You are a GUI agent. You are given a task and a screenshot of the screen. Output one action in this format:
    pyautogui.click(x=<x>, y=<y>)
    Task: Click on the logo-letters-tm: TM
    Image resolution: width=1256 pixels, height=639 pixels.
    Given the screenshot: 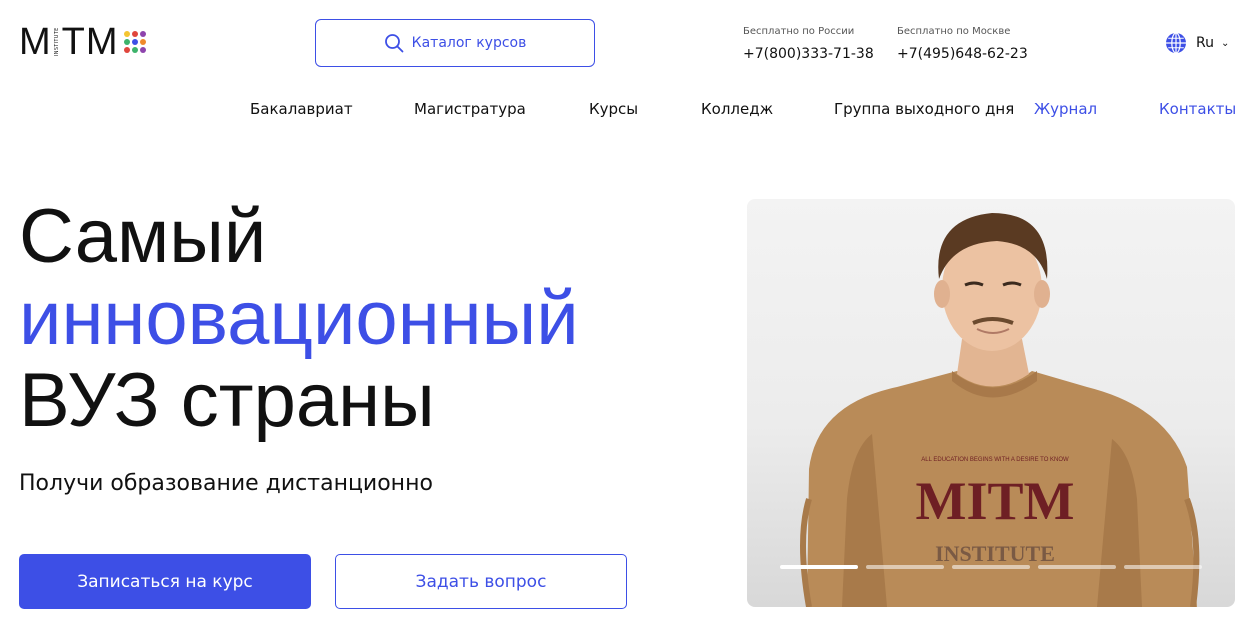 What is the action you would take?
    pyautogui.click(x=90, y=42)
    